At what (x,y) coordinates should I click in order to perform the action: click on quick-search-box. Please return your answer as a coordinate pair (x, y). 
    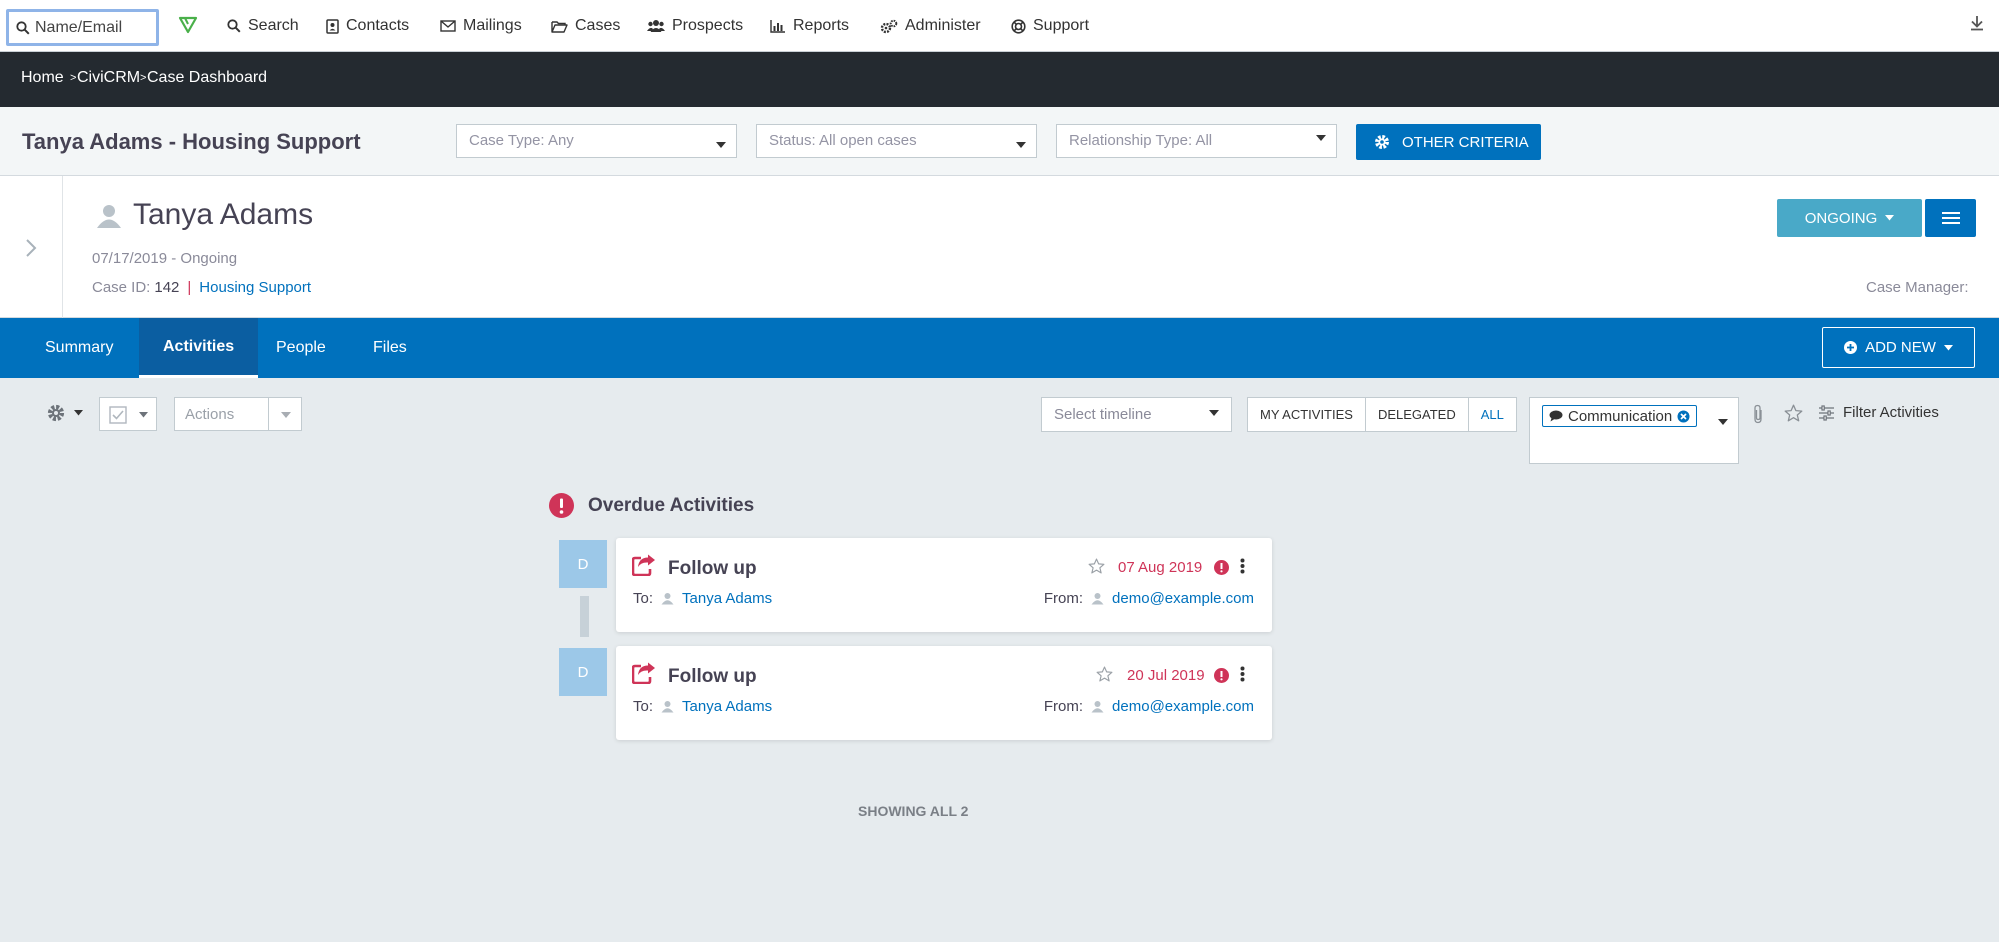
    Looking at the image, I should click on (82, 27).